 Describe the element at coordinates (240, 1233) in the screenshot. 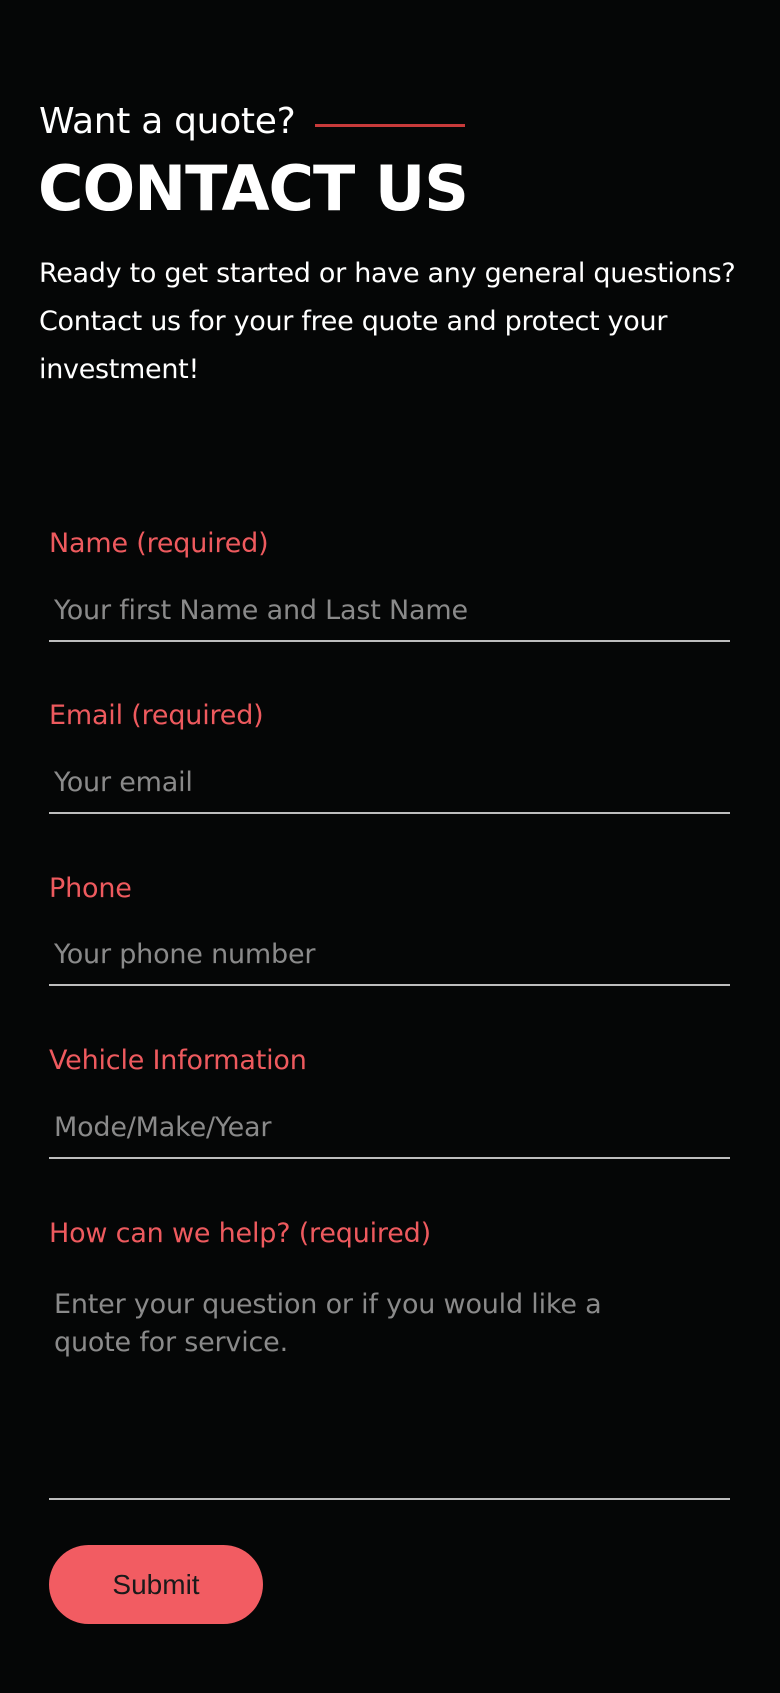

I see `message-label: How can we help? (required)` at that location.